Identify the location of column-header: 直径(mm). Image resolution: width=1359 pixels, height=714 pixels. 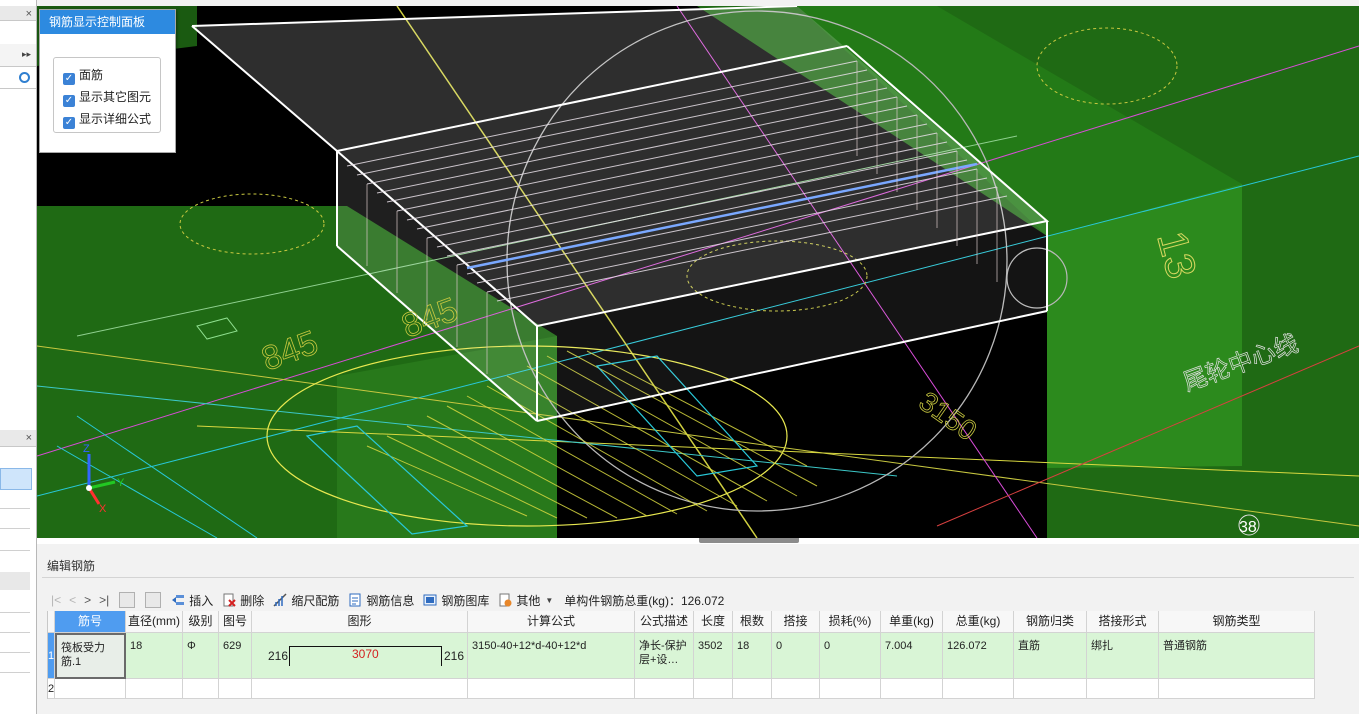
(154, 622).